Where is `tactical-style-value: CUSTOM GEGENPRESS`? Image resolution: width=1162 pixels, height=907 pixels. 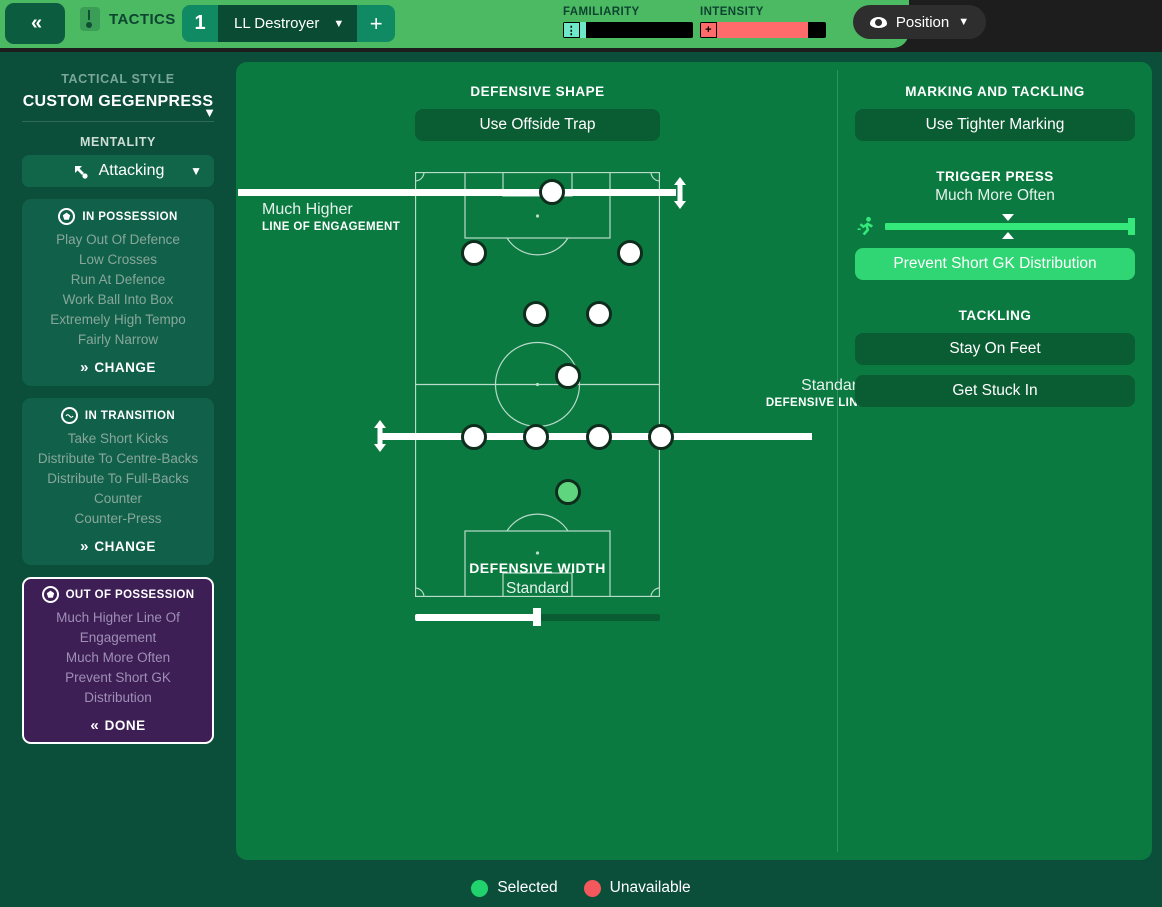 tactical-style-value: CUSTOM GEGENPRESS is located at coordinates (118, 101).